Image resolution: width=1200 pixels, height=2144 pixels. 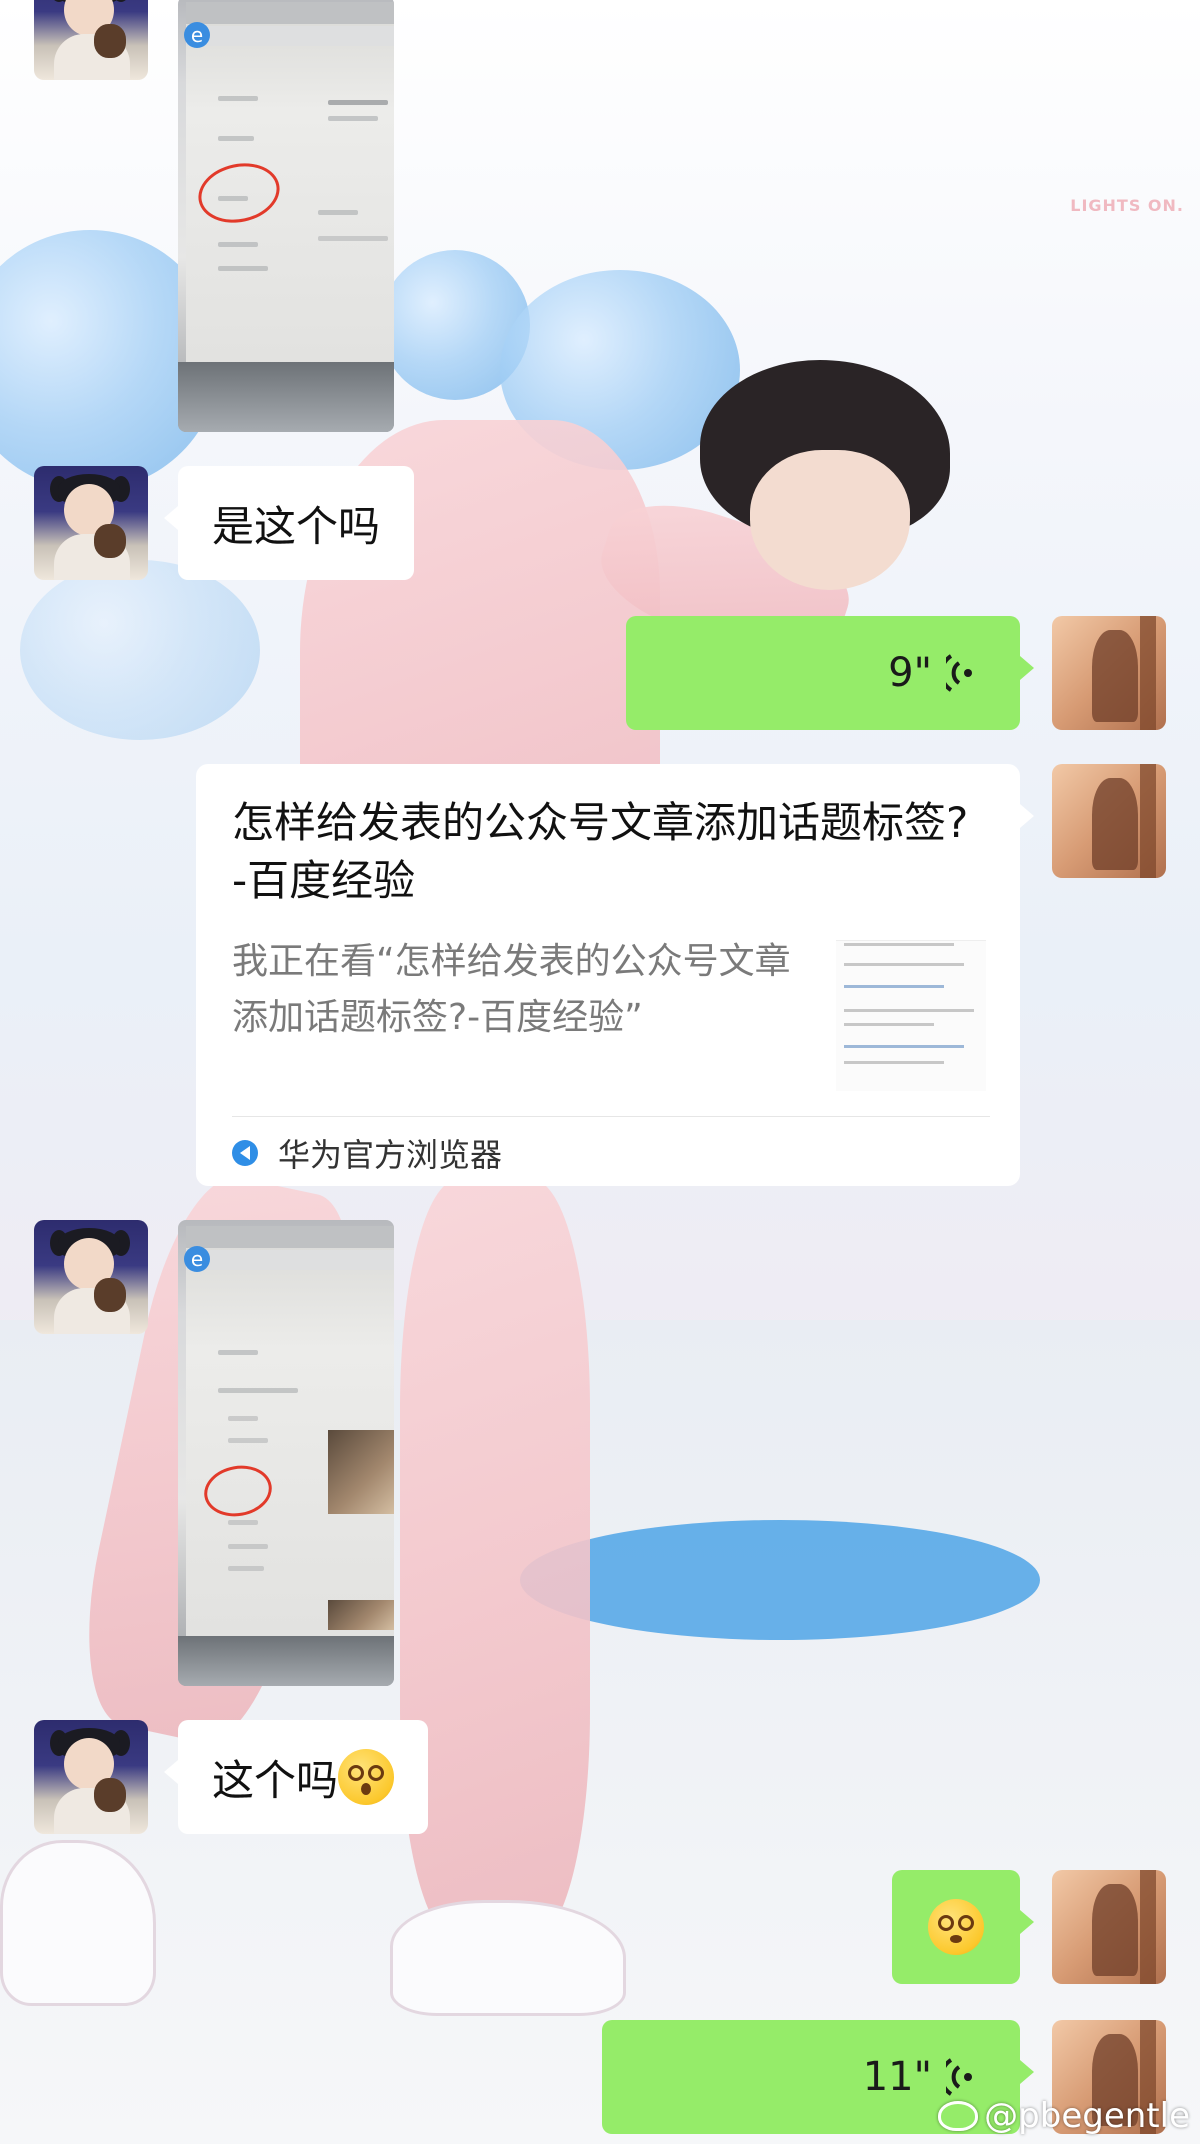 I want to click on voice-message: 9", so click(x=830, y=673).